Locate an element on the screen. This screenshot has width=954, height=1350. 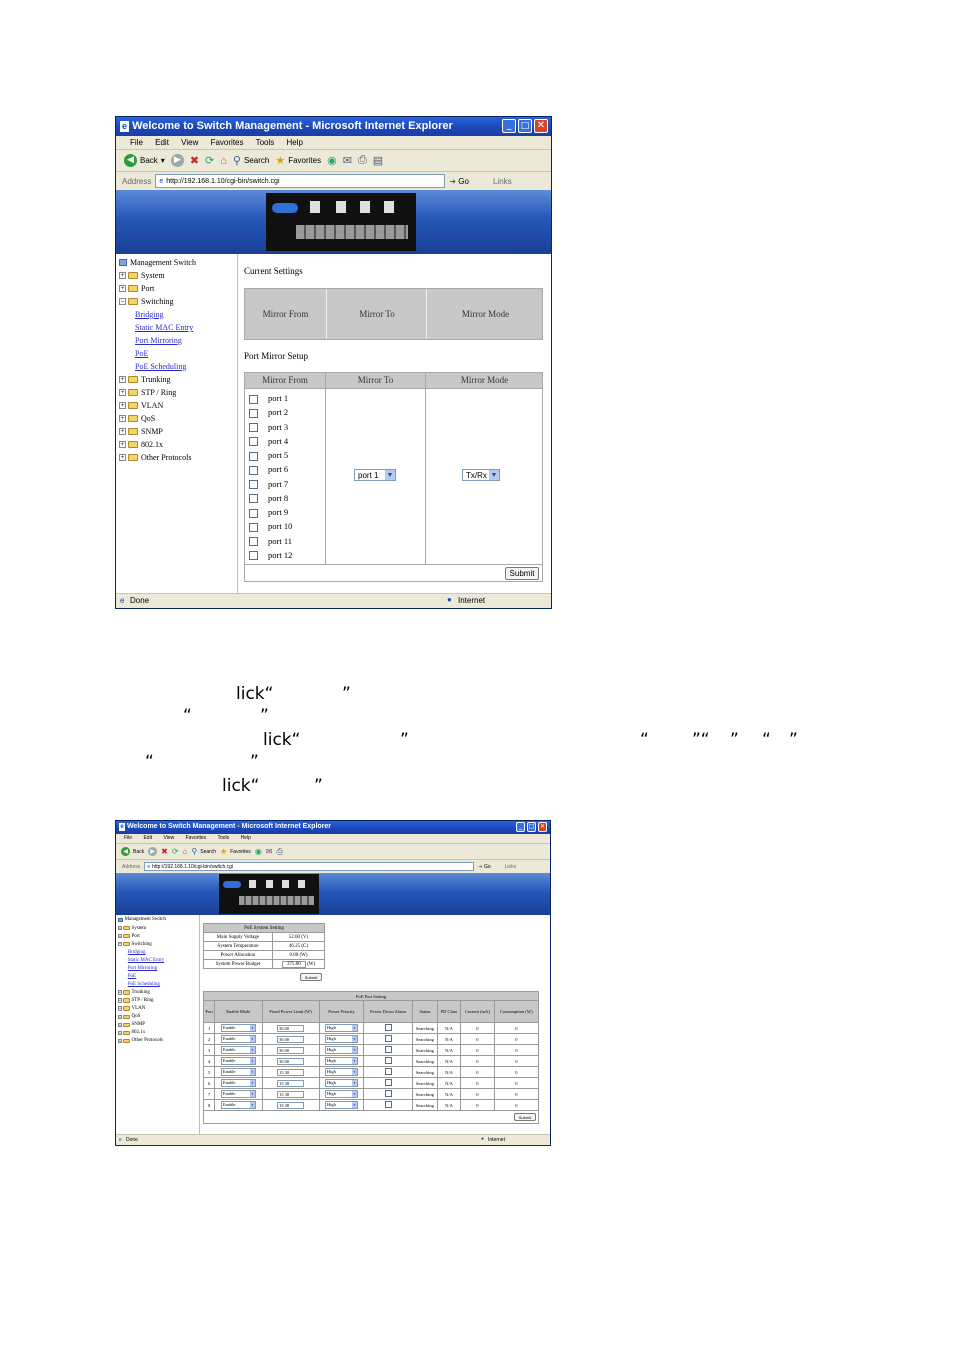
search-button: ⚲ Search is located at coordinates (203, 851).